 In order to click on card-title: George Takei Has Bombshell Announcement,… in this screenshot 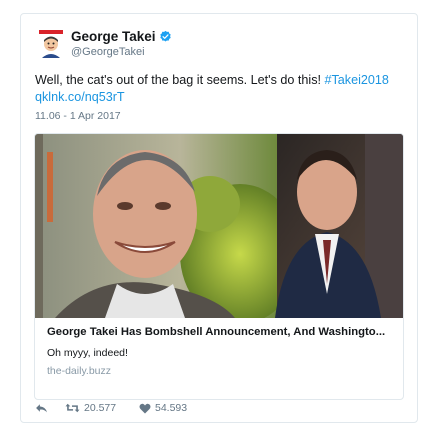, I will do `click(220, 332)`.